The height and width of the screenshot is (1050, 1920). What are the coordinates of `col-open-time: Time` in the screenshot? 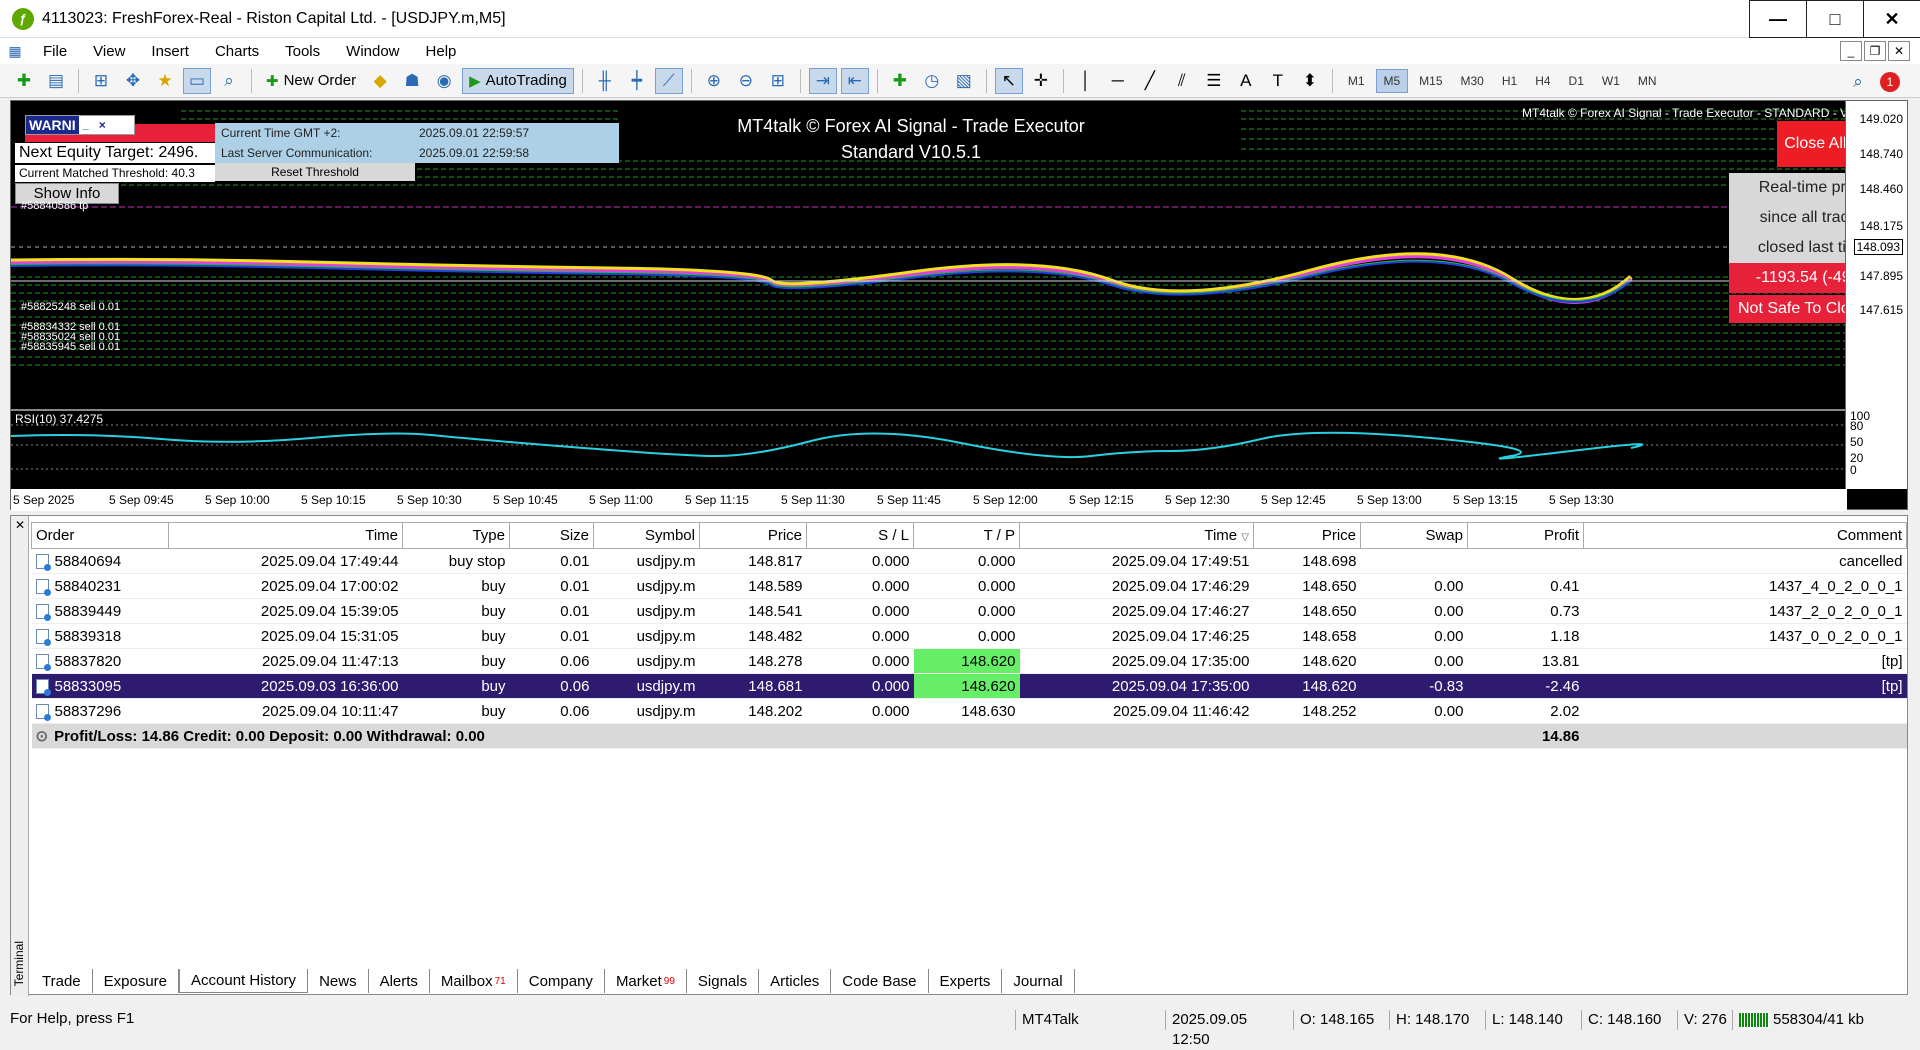 It's located at (285, 535).